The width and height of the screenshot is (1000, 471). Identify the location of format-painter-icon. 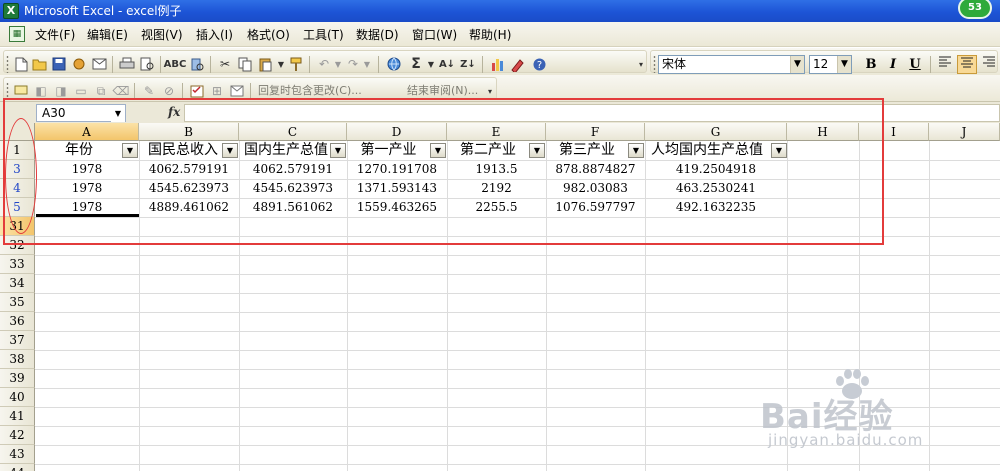
(296, 64).